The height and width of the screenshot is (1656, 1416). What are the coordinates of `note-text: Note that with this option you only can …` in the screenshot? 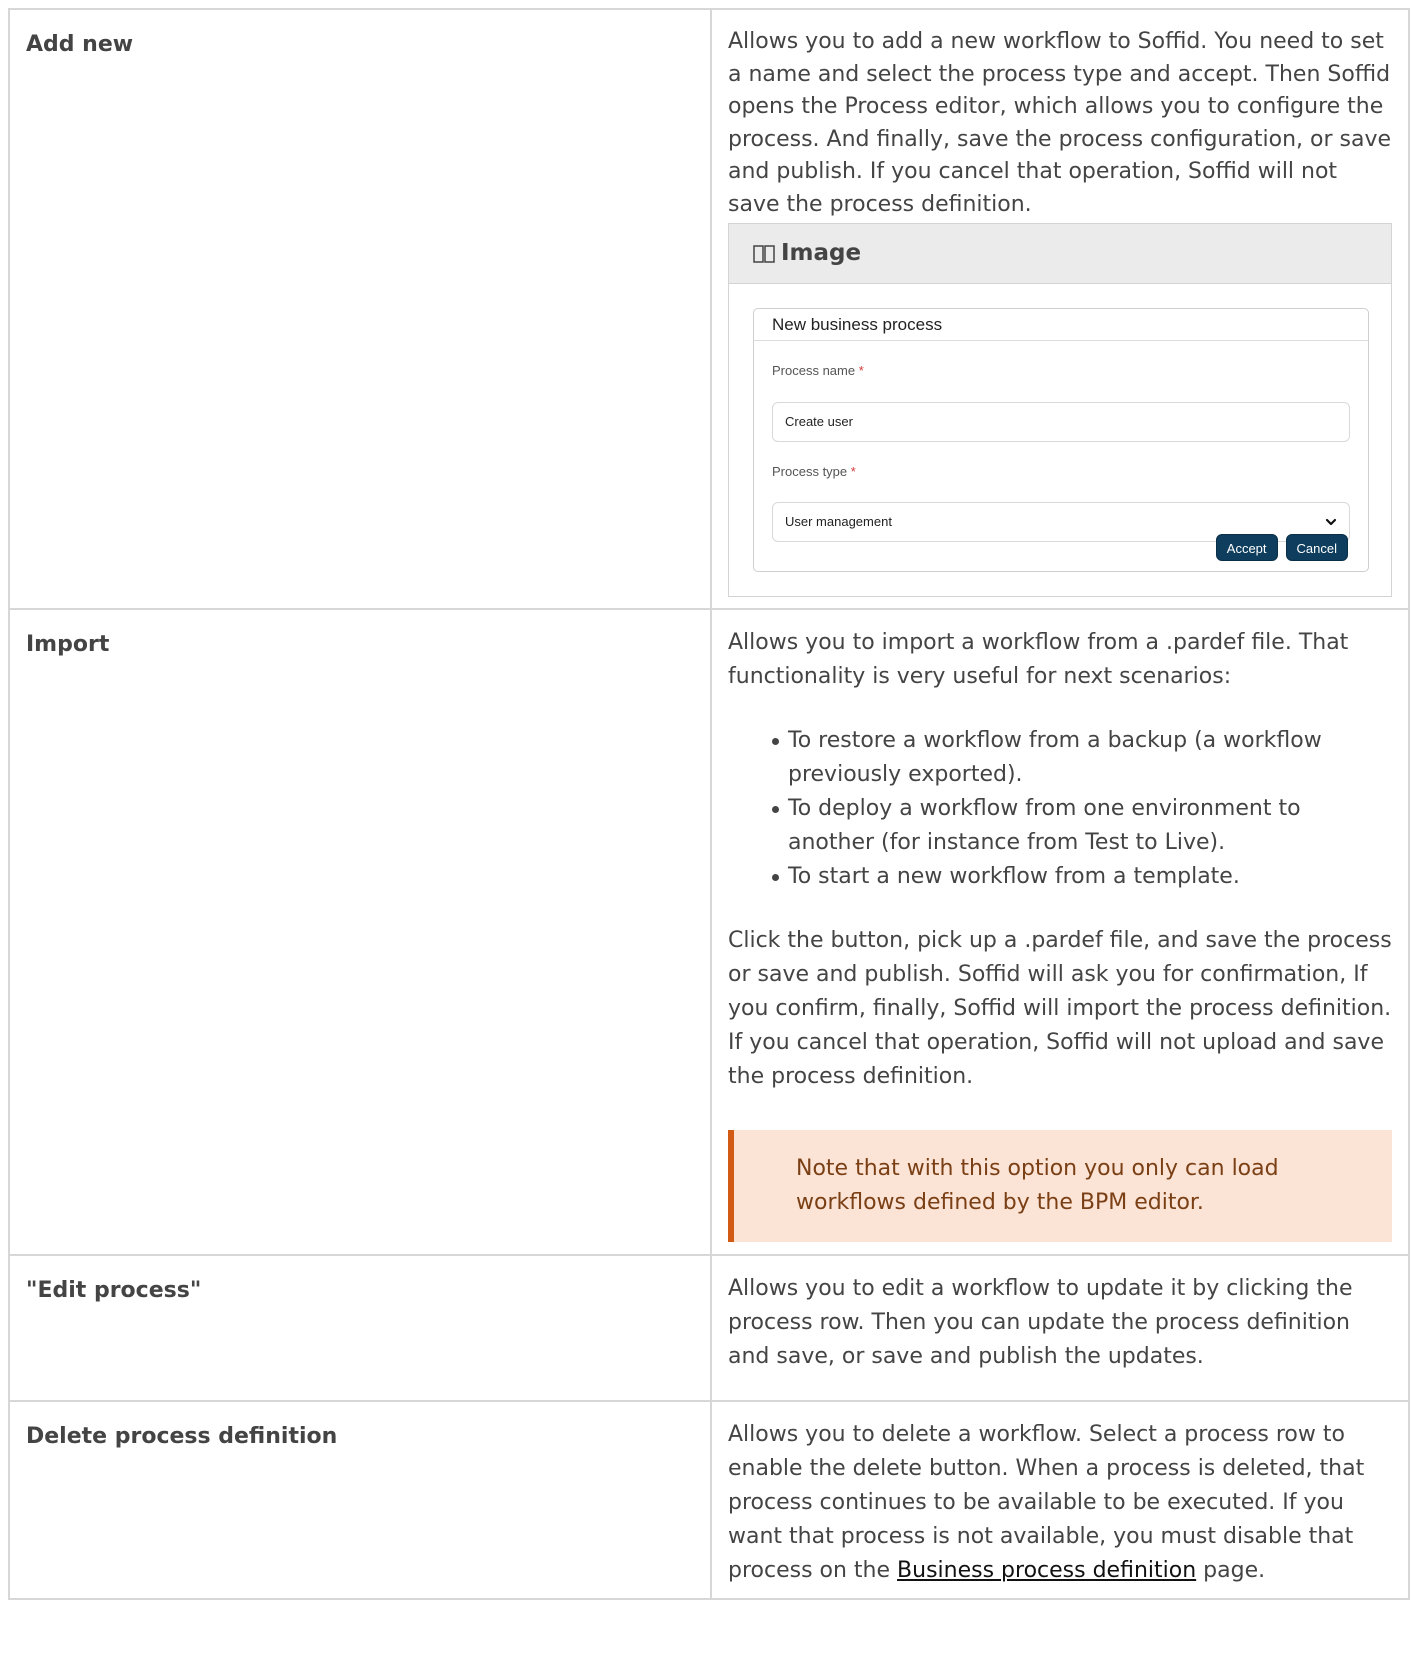 It's located at (1037, 1185).